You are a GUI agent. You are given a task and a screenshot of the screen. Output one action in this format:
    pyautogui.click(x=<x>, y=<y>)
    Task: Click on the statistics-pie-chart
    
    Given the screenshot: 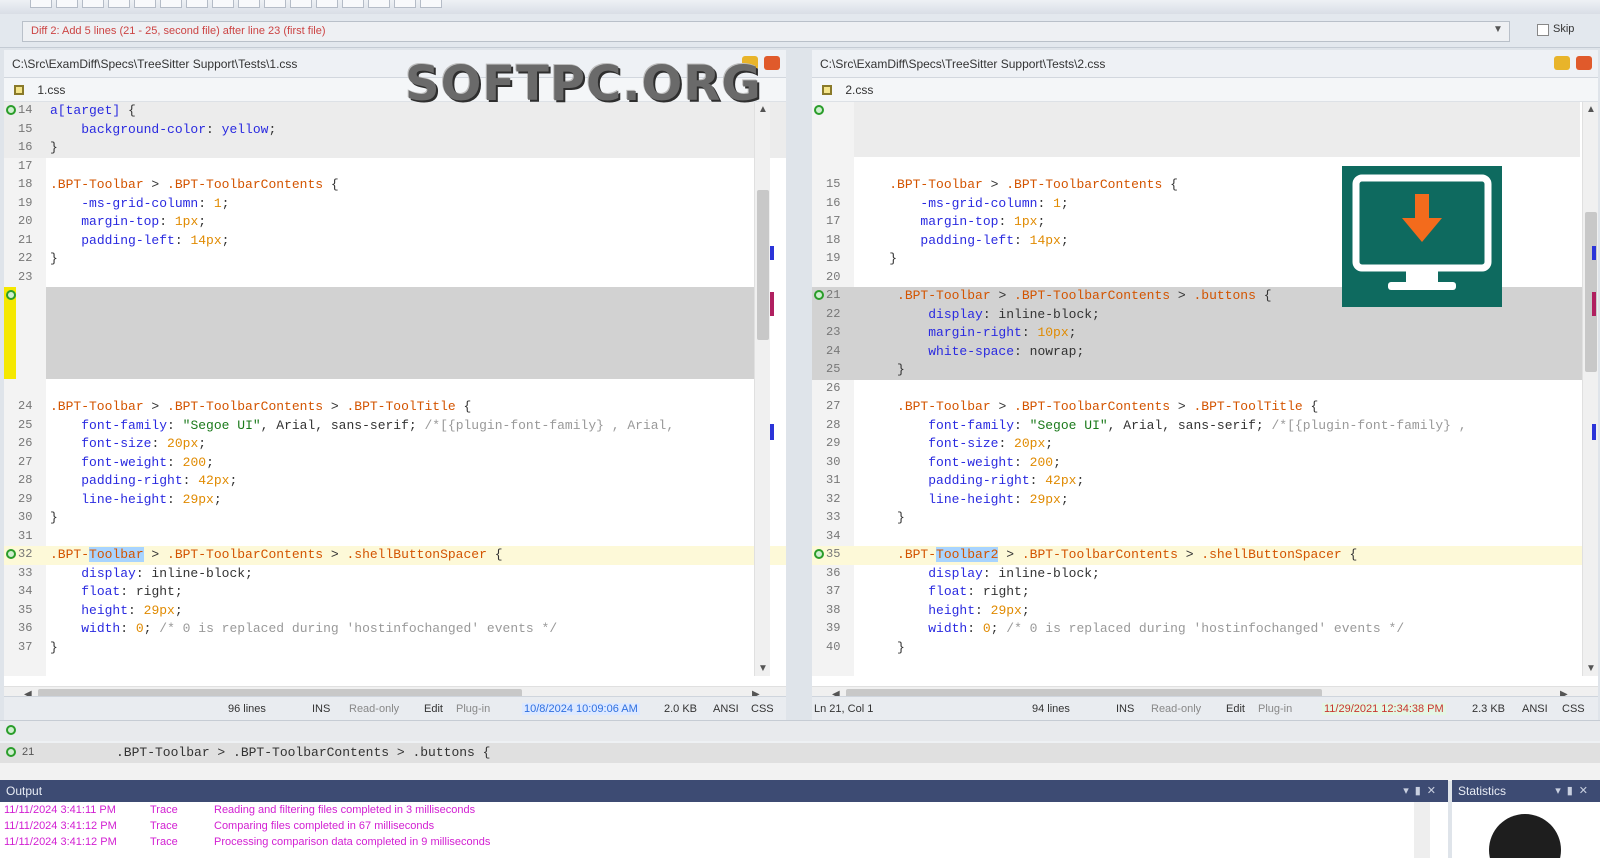 What is the action you would take?
    pyautogui.click(x=1525, y=836)
    